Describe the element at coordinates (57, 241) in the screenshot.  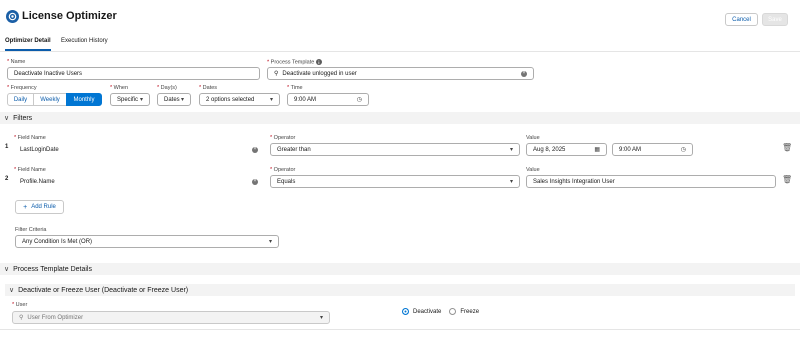
I see `filter-criteria-value: Any Condition Is Met (OR)` at that location.